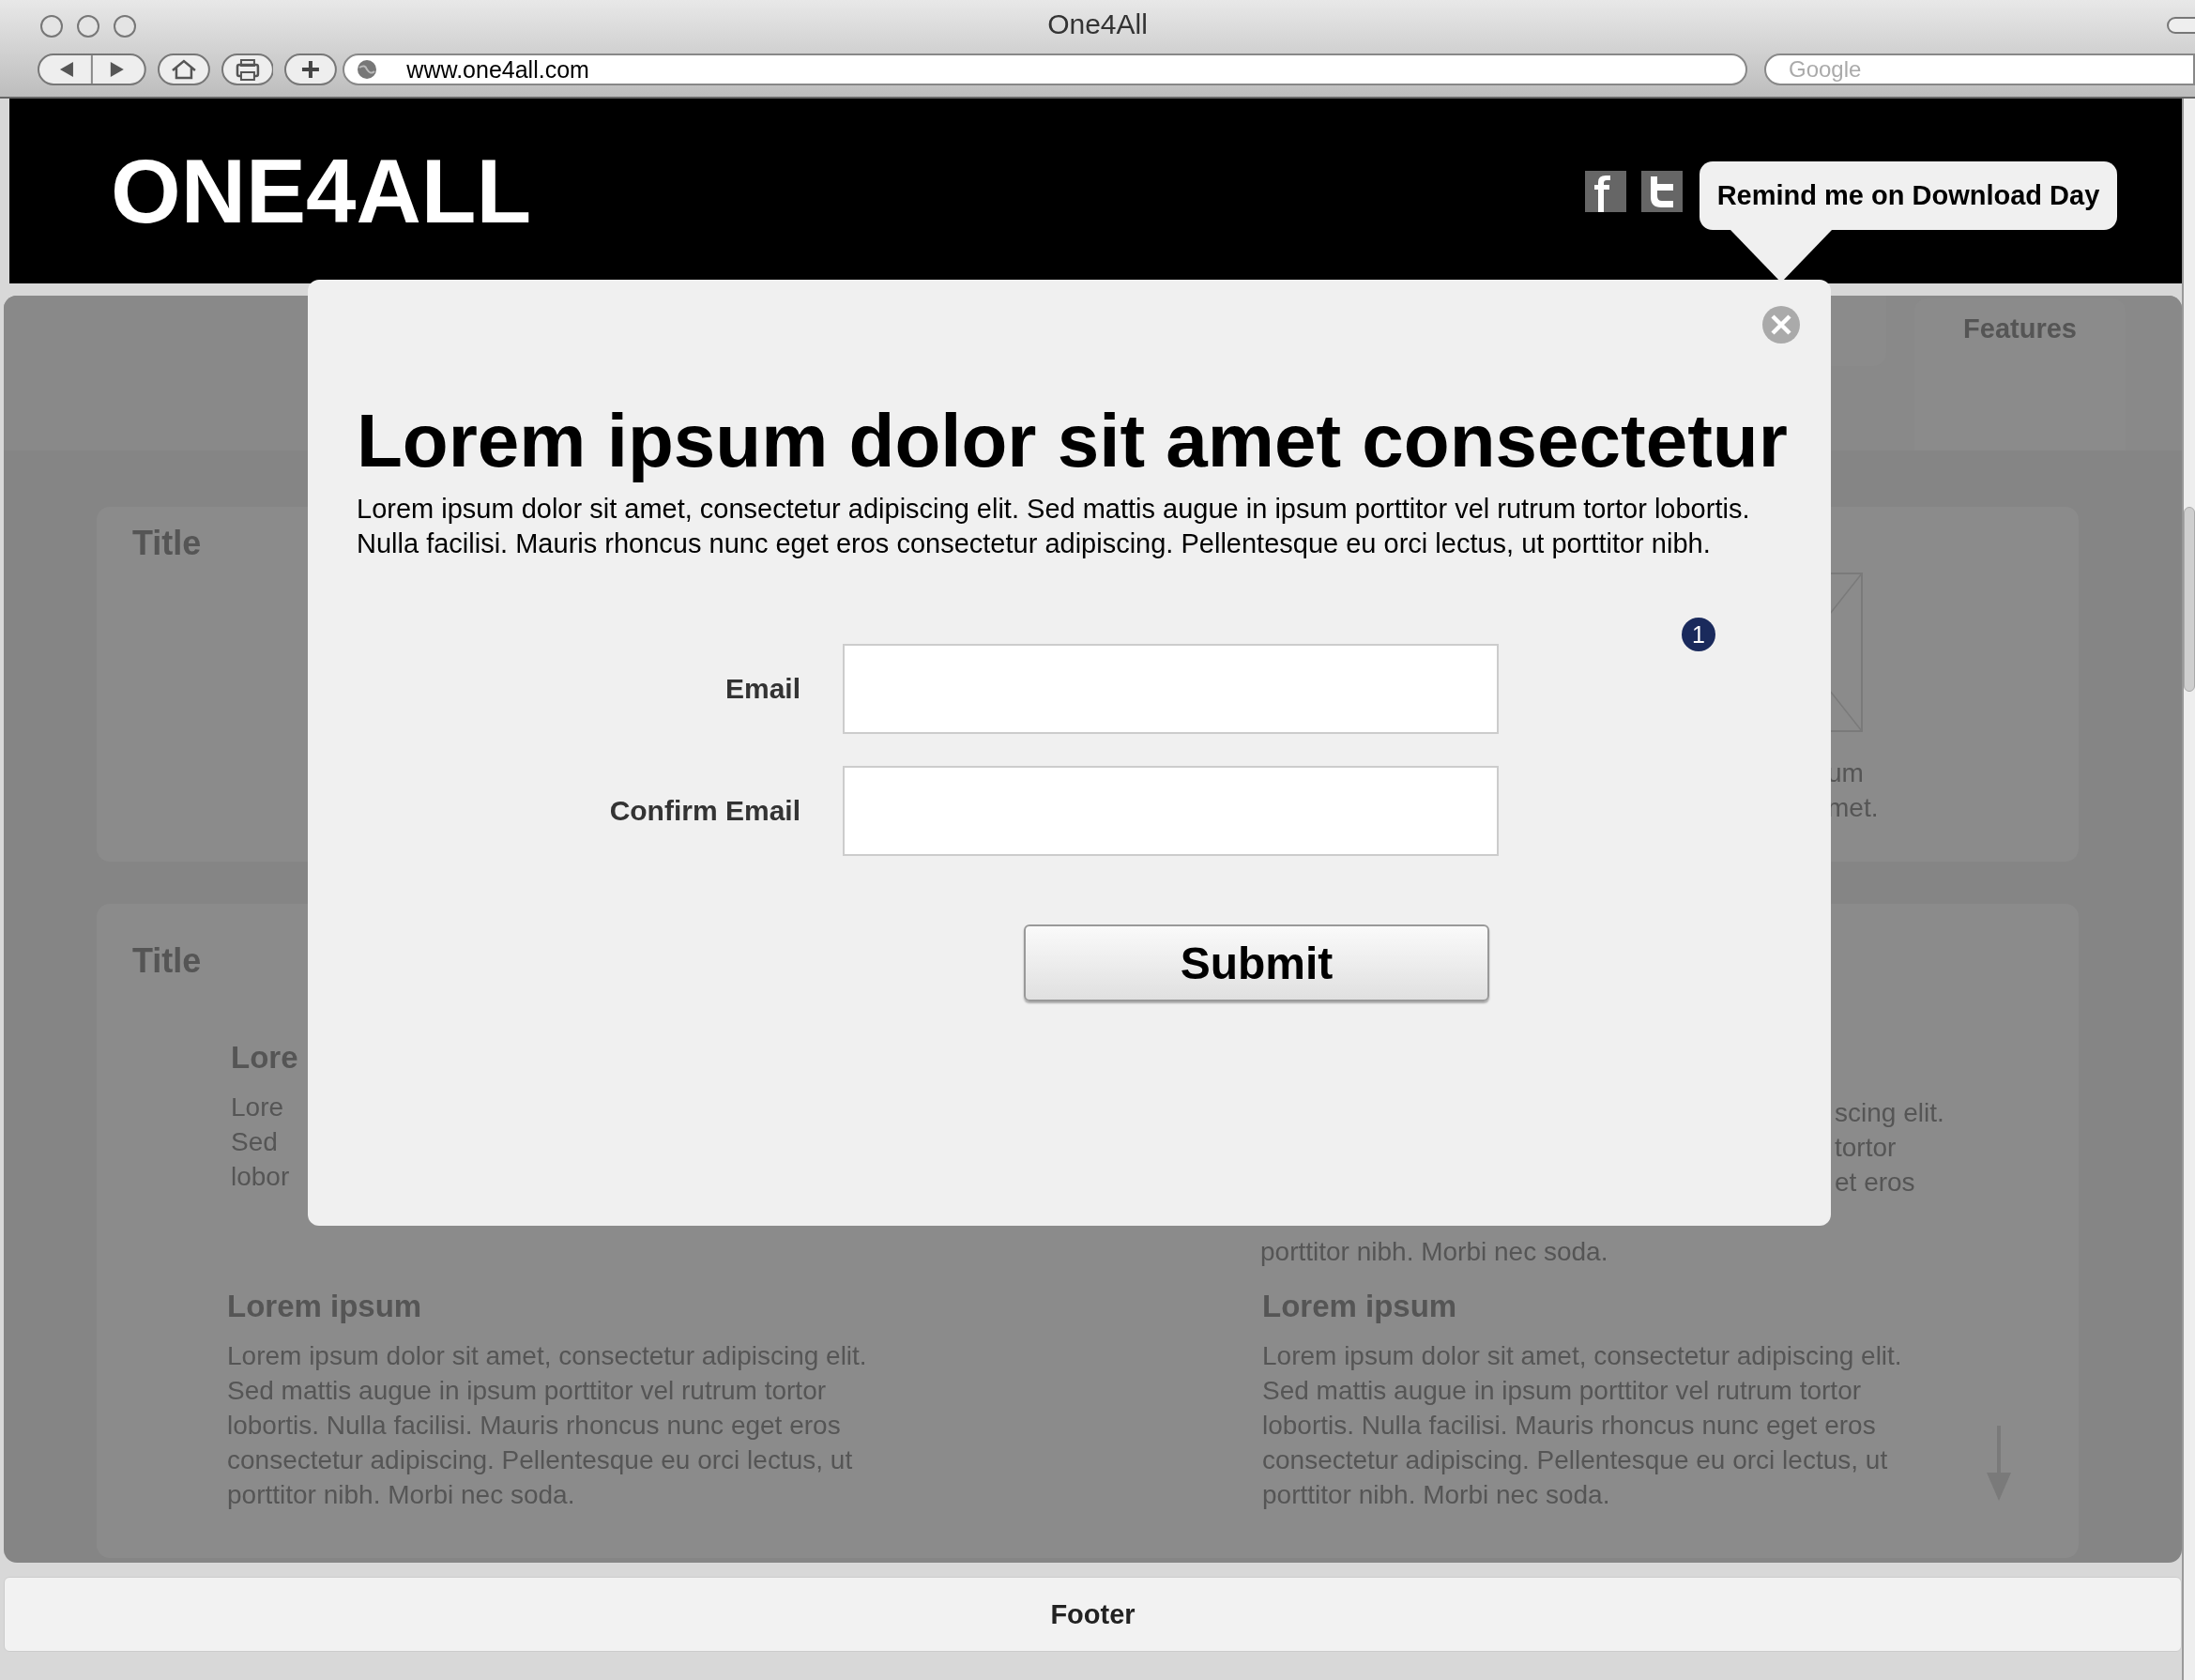 The height and width of the screenshot is (1680, 2195). Describe the element at coordinates (247, 69) in the screenshot. I see `print-icon` at that location.